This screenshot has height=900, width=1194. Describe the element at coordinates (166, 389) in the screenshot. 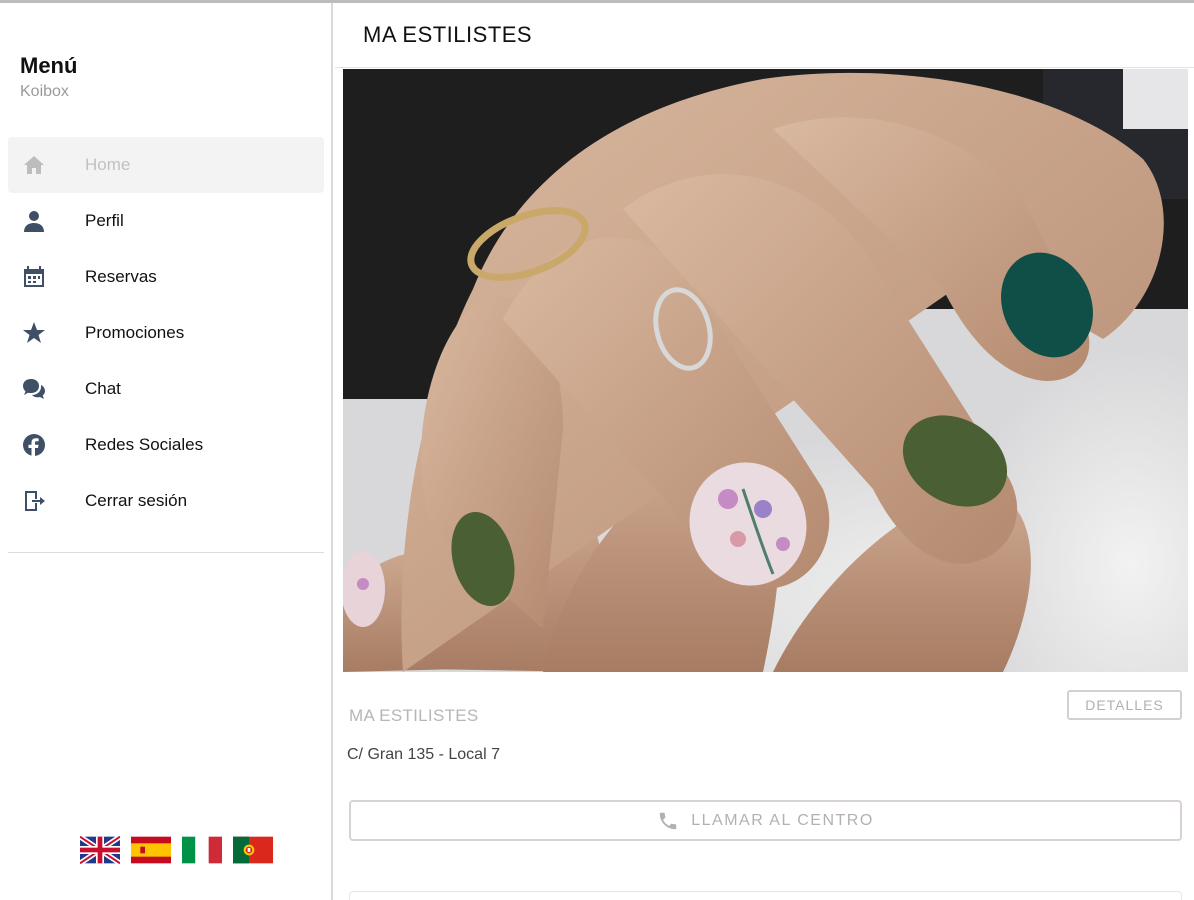

I see `sidebar-item-chat: Chat` at that location.